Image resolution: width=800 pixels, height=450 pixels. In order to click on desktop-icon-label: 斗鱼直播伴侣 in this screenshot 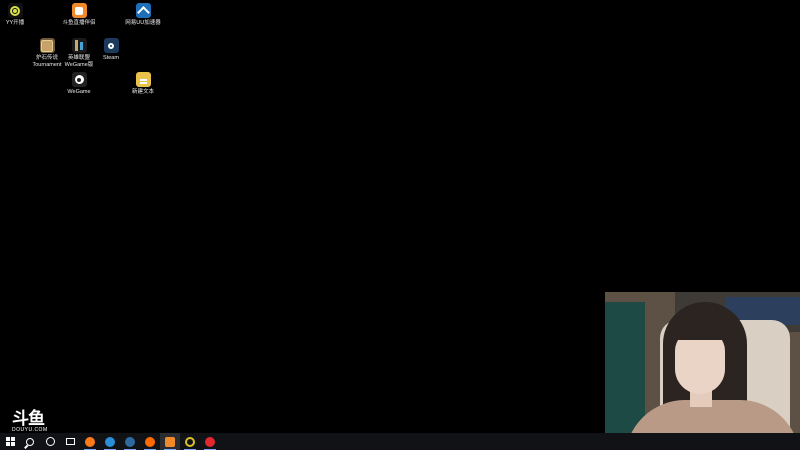, I will do `click(79, 23)`.